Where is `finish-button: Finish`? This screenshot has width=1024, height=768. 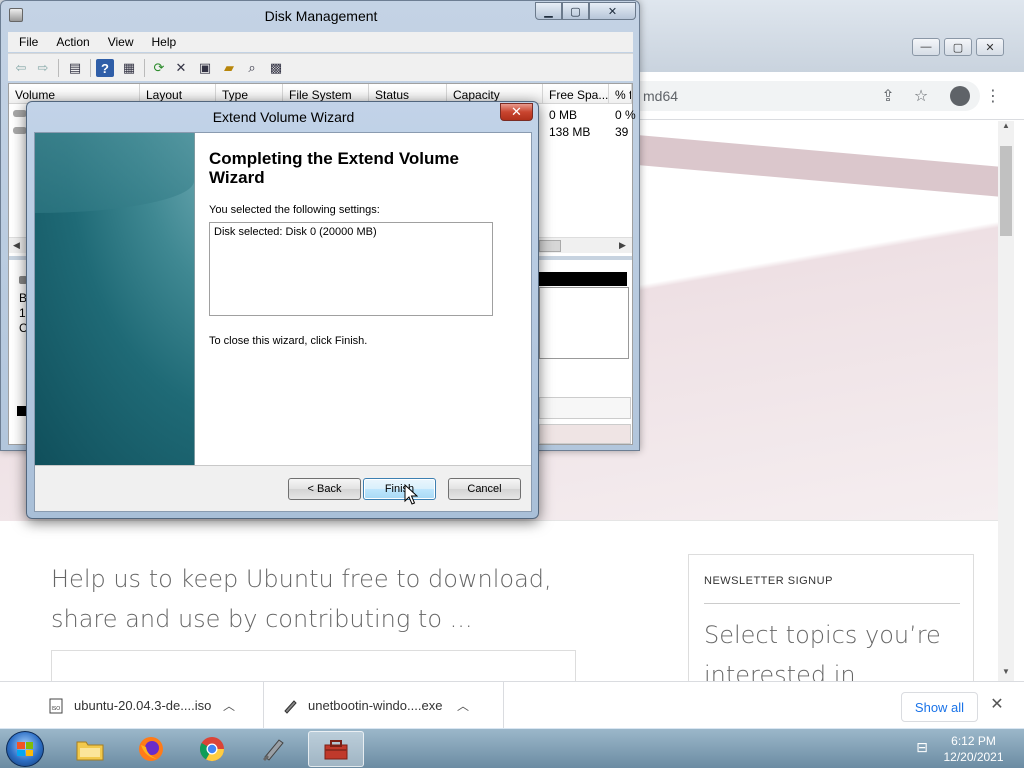
finish-button: Finish is located at coordinates (399, 489).